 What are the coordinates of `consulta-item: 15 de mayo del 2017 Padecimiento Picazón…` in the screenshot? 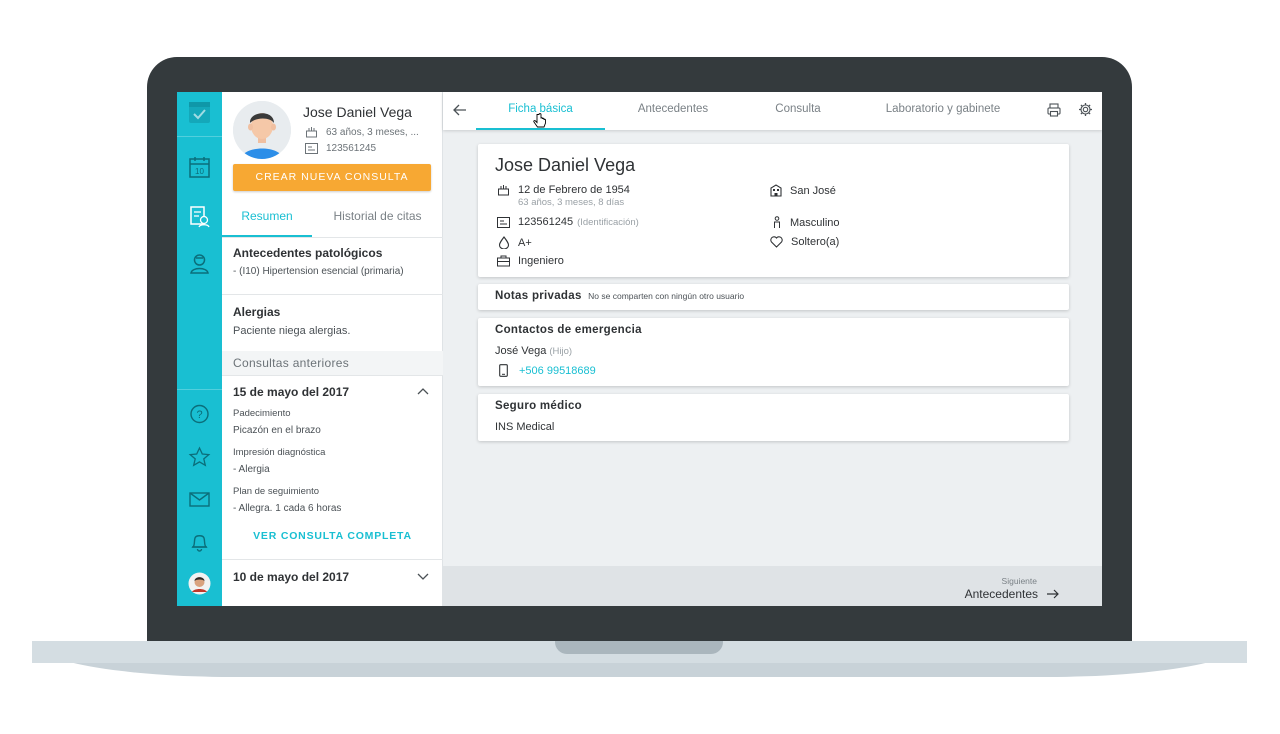 It's located at (332, 449).